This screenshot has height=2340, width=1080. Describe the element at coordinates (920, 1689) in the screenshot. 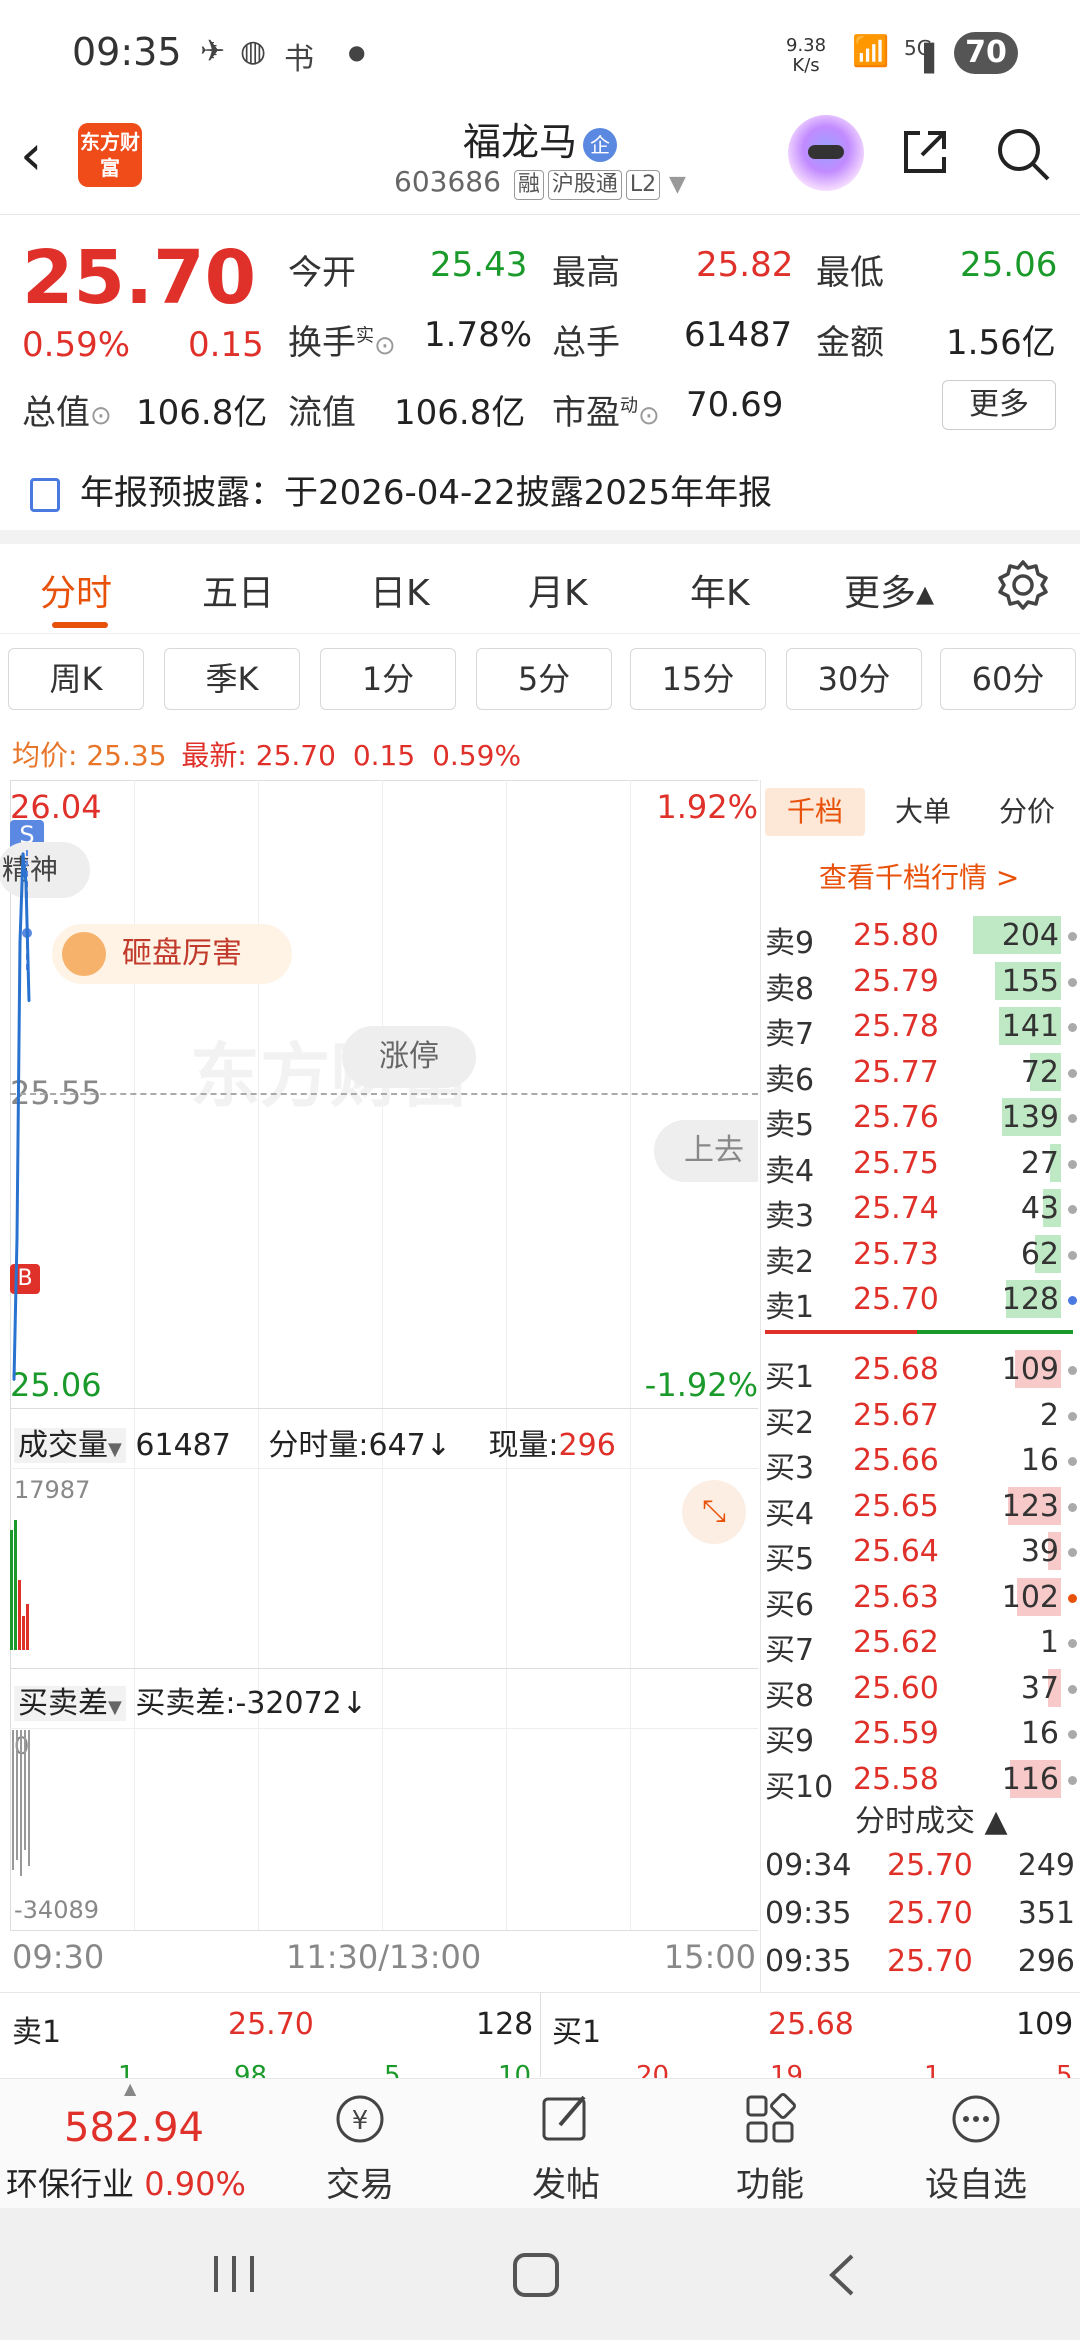

I see `bid-row: 买8 25.60 37` at that location.